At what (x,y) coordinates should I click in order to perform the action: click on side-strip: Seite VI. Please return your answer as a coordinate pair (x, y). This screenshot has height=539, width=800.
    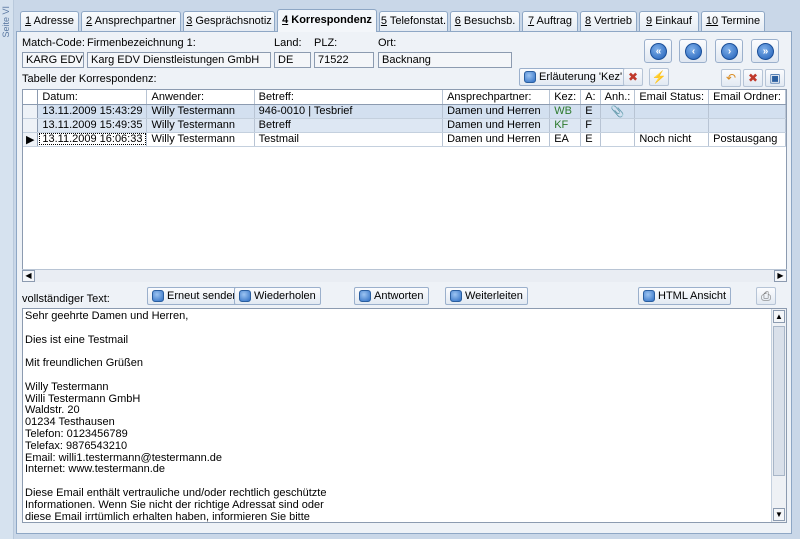
    Looking at the image, I should click on (7, 269).